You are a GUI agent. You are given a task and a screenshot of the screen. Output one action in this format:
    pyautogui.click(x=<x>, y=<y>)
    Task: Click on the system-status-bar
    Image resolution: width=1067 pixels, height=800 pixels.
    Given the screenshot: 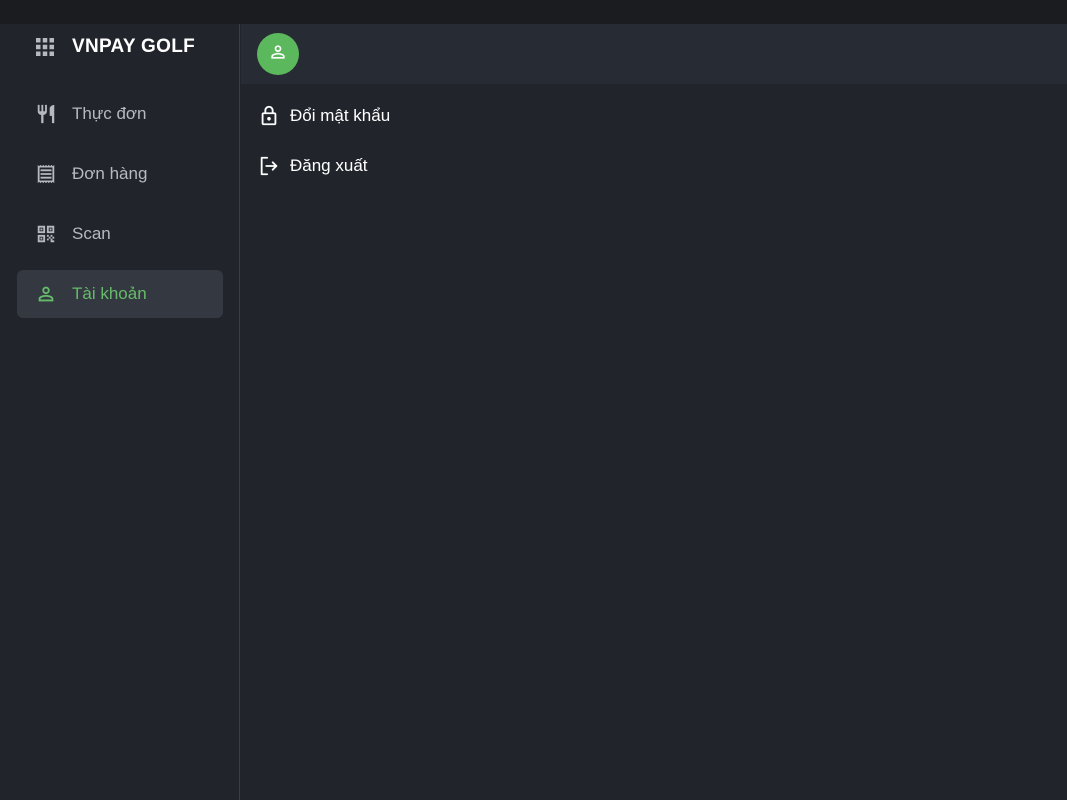 What is the action you would take?
    pyautogui.click(x=533, y=12)
    